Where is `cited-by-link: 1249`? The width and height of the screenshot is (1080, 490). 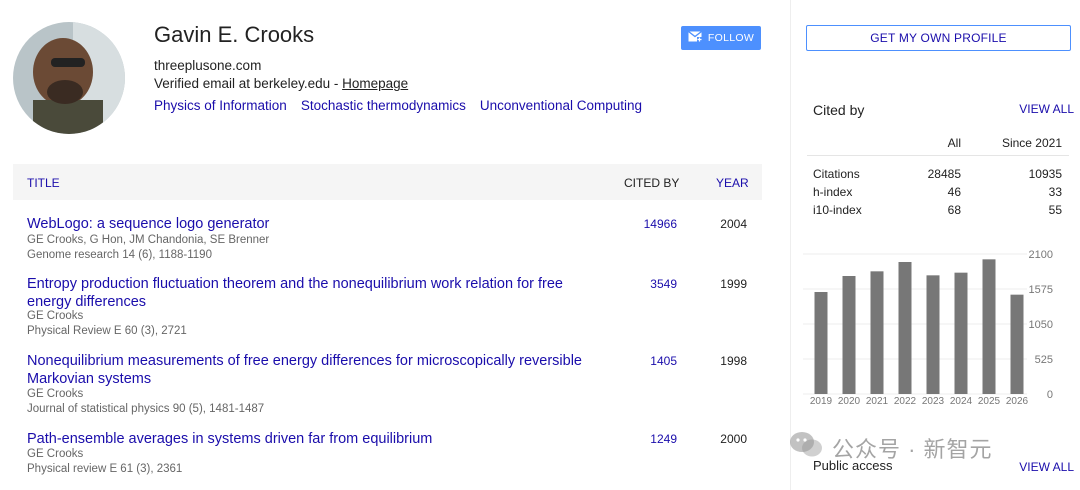 cited-by-link: 1249 is located at coordinates (645, 439).